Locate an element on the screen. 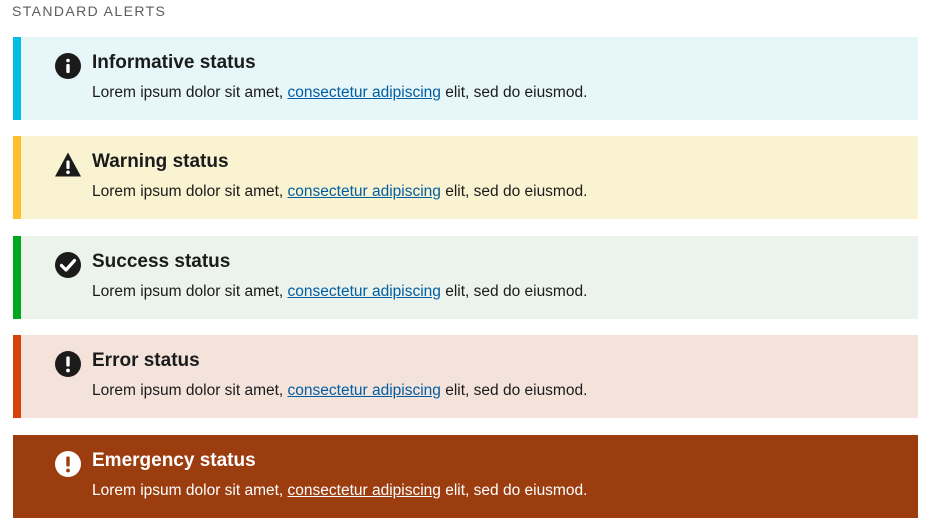 Image resolution: width=928 pixels, height=524 pixels. alert-title: Informative status is located at coordinates (174, 62).